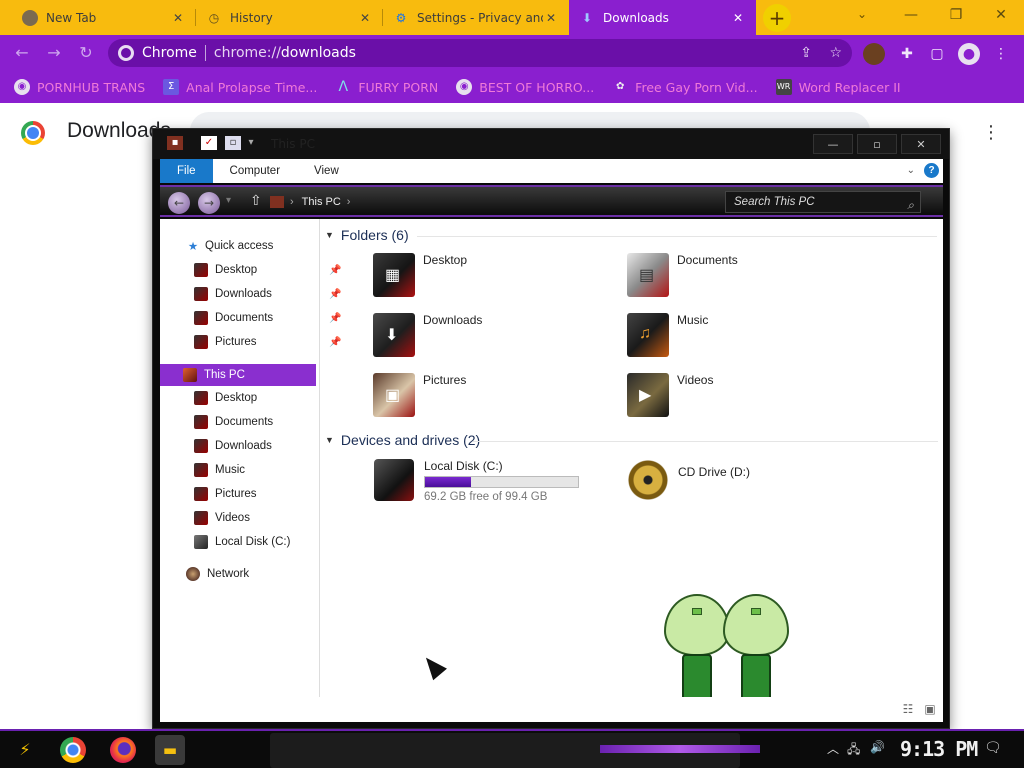  What do you see at coordinates (267, 342) in the screenshot?
I see `nav-qa-item: Pictures 📌` at bounding box center [267, 342].